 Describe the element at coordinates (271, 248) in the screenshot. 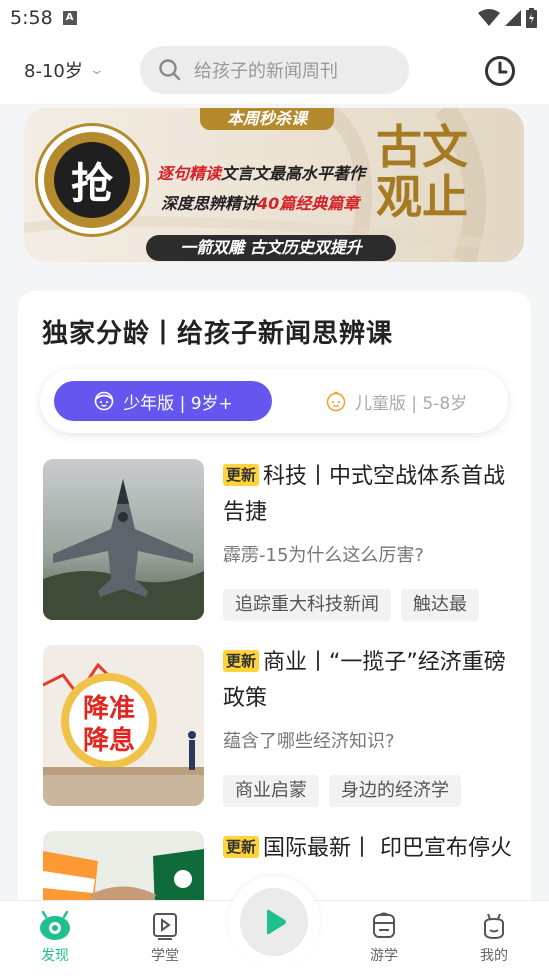

I see `banner-pill: 一箭双雕 古文历史双提升` at that location.